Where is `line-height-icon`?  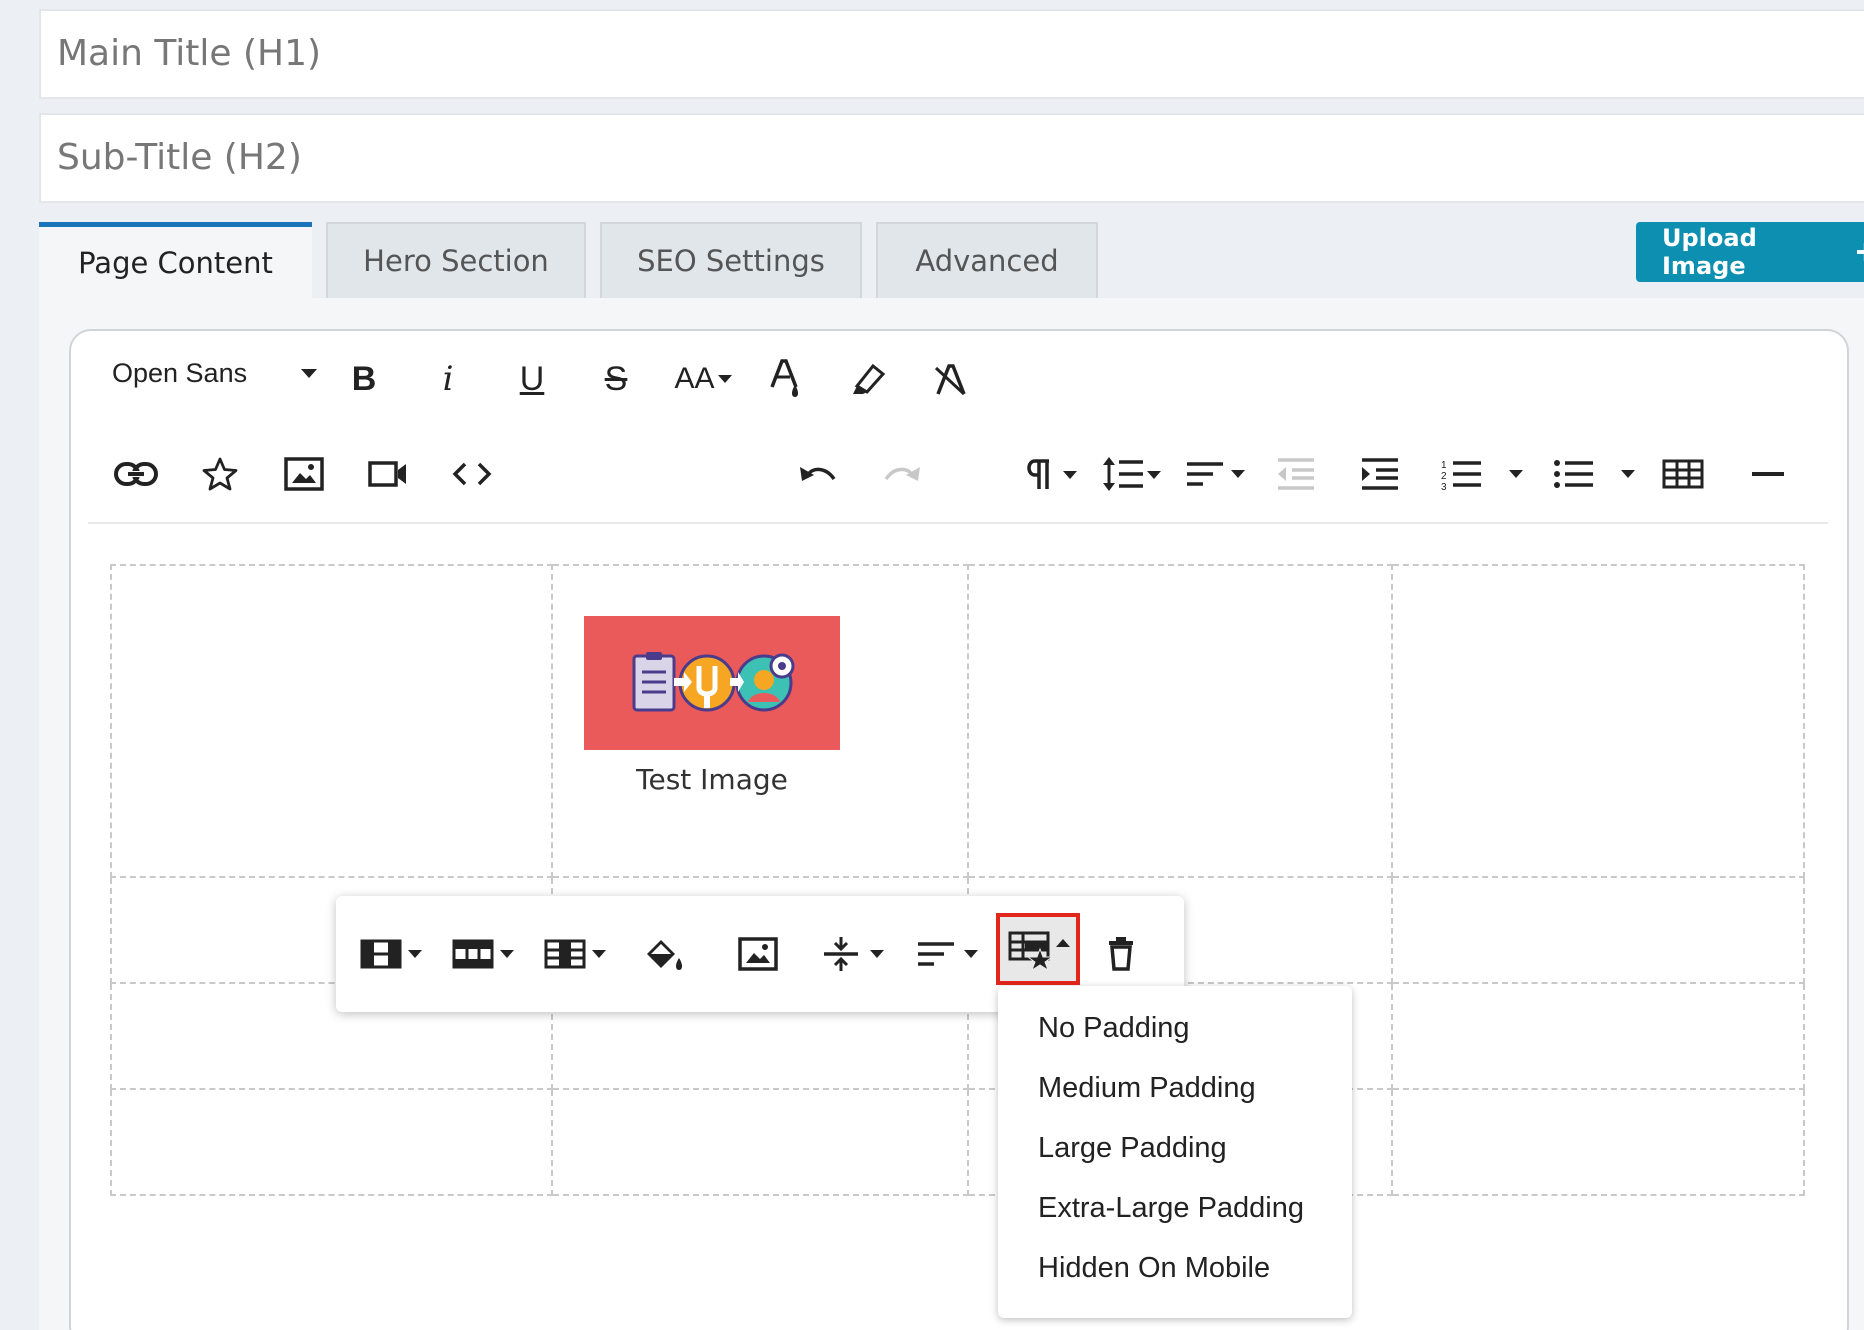 line-height-icon is located at coordinates (1131, 474).